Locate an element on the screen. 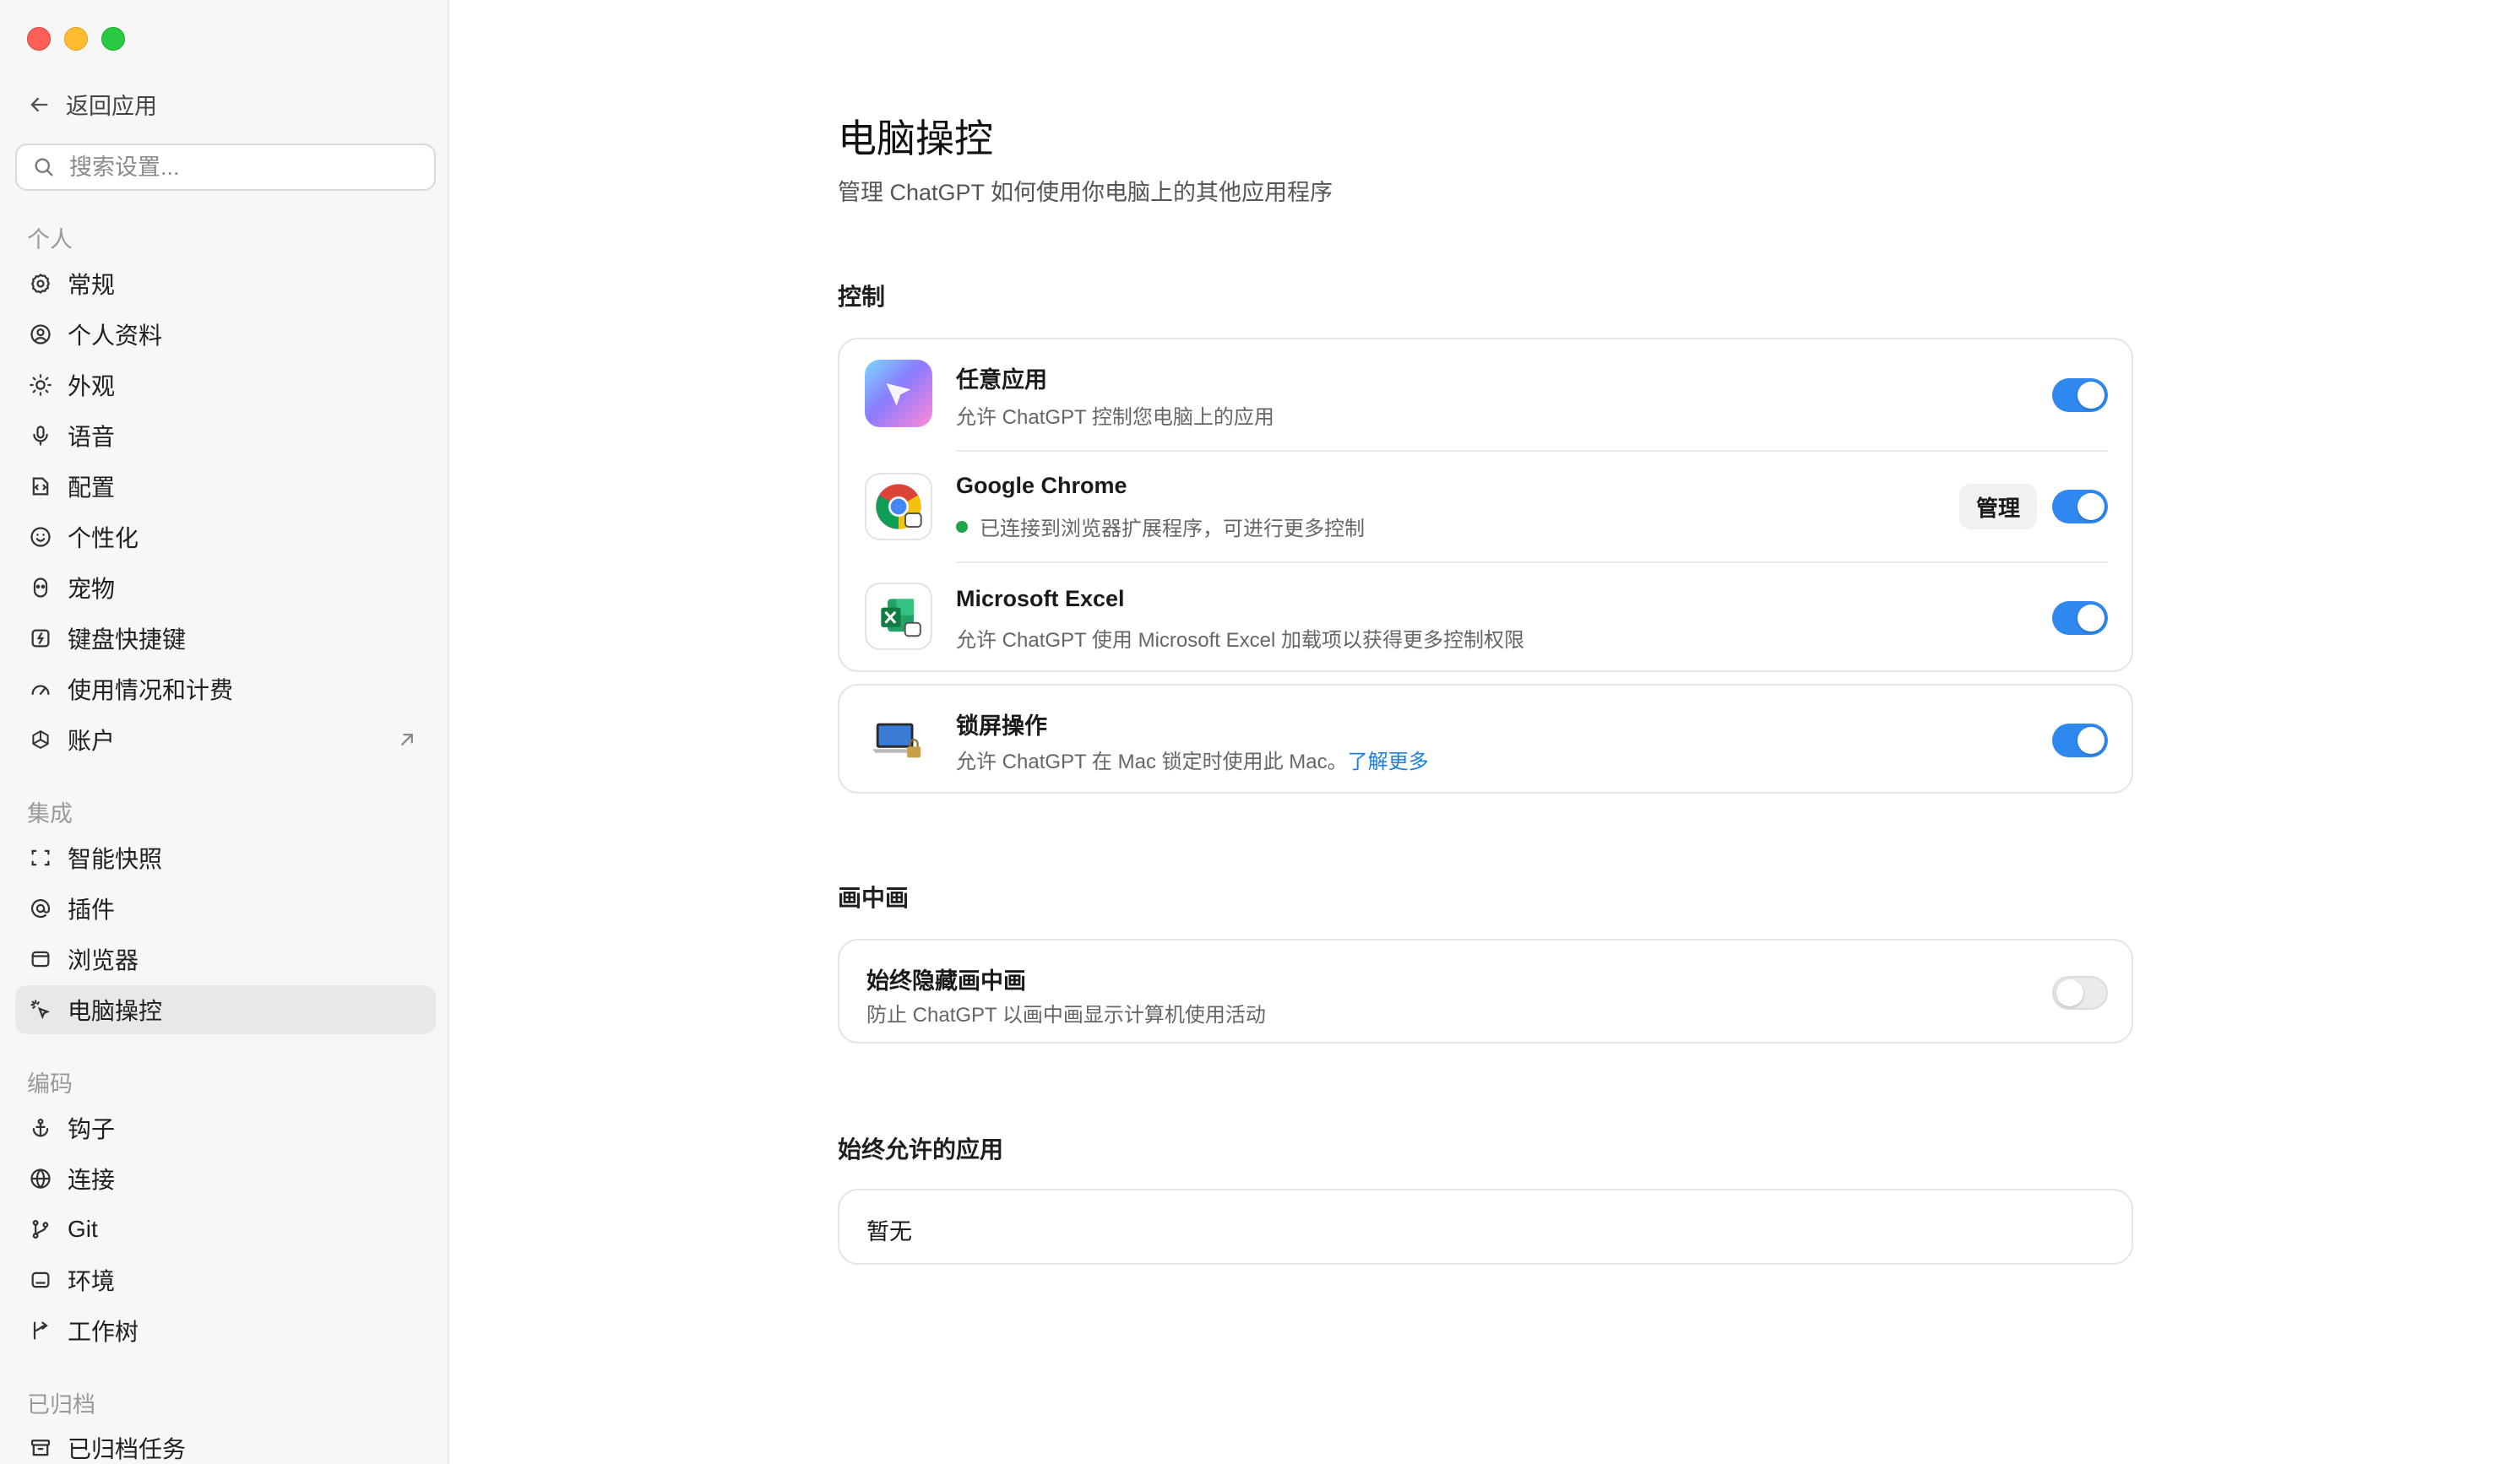 This screenshot has width=2520, height=1464. external-link-icon is located at coordinates (407, 739).